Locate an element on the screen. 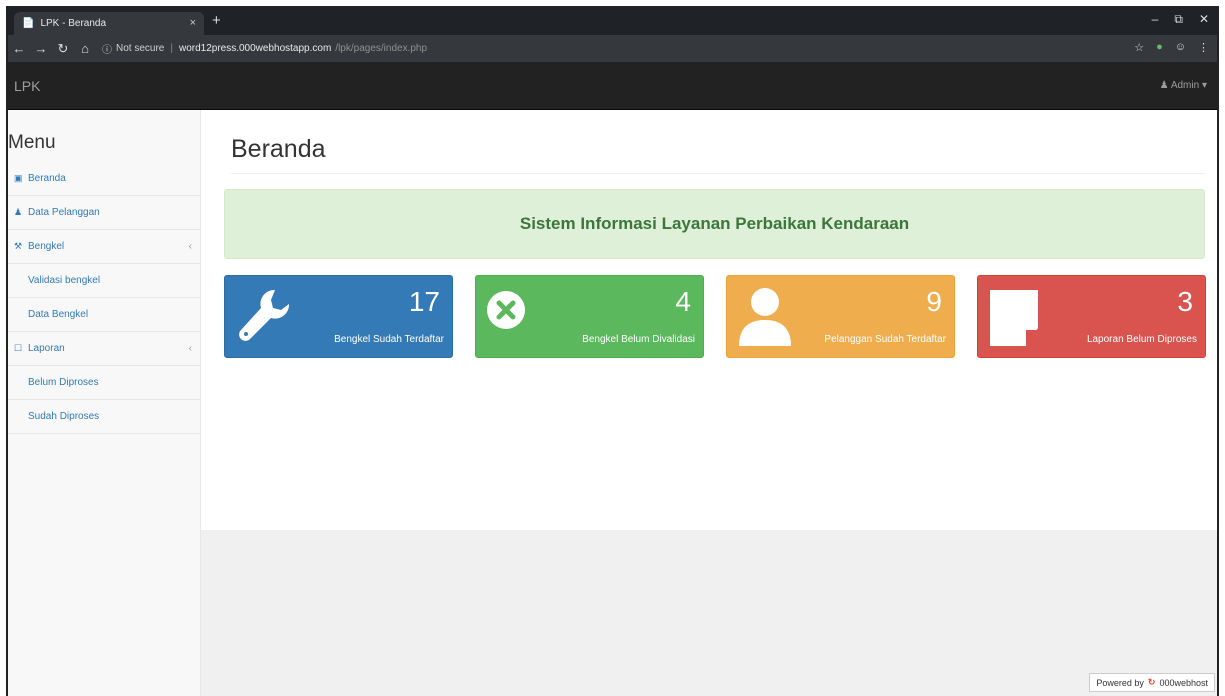 The width and height of the screenshot is (1225, 696). sidebar-item-label: Sudah Diproses is located at coordinates (64, 416).